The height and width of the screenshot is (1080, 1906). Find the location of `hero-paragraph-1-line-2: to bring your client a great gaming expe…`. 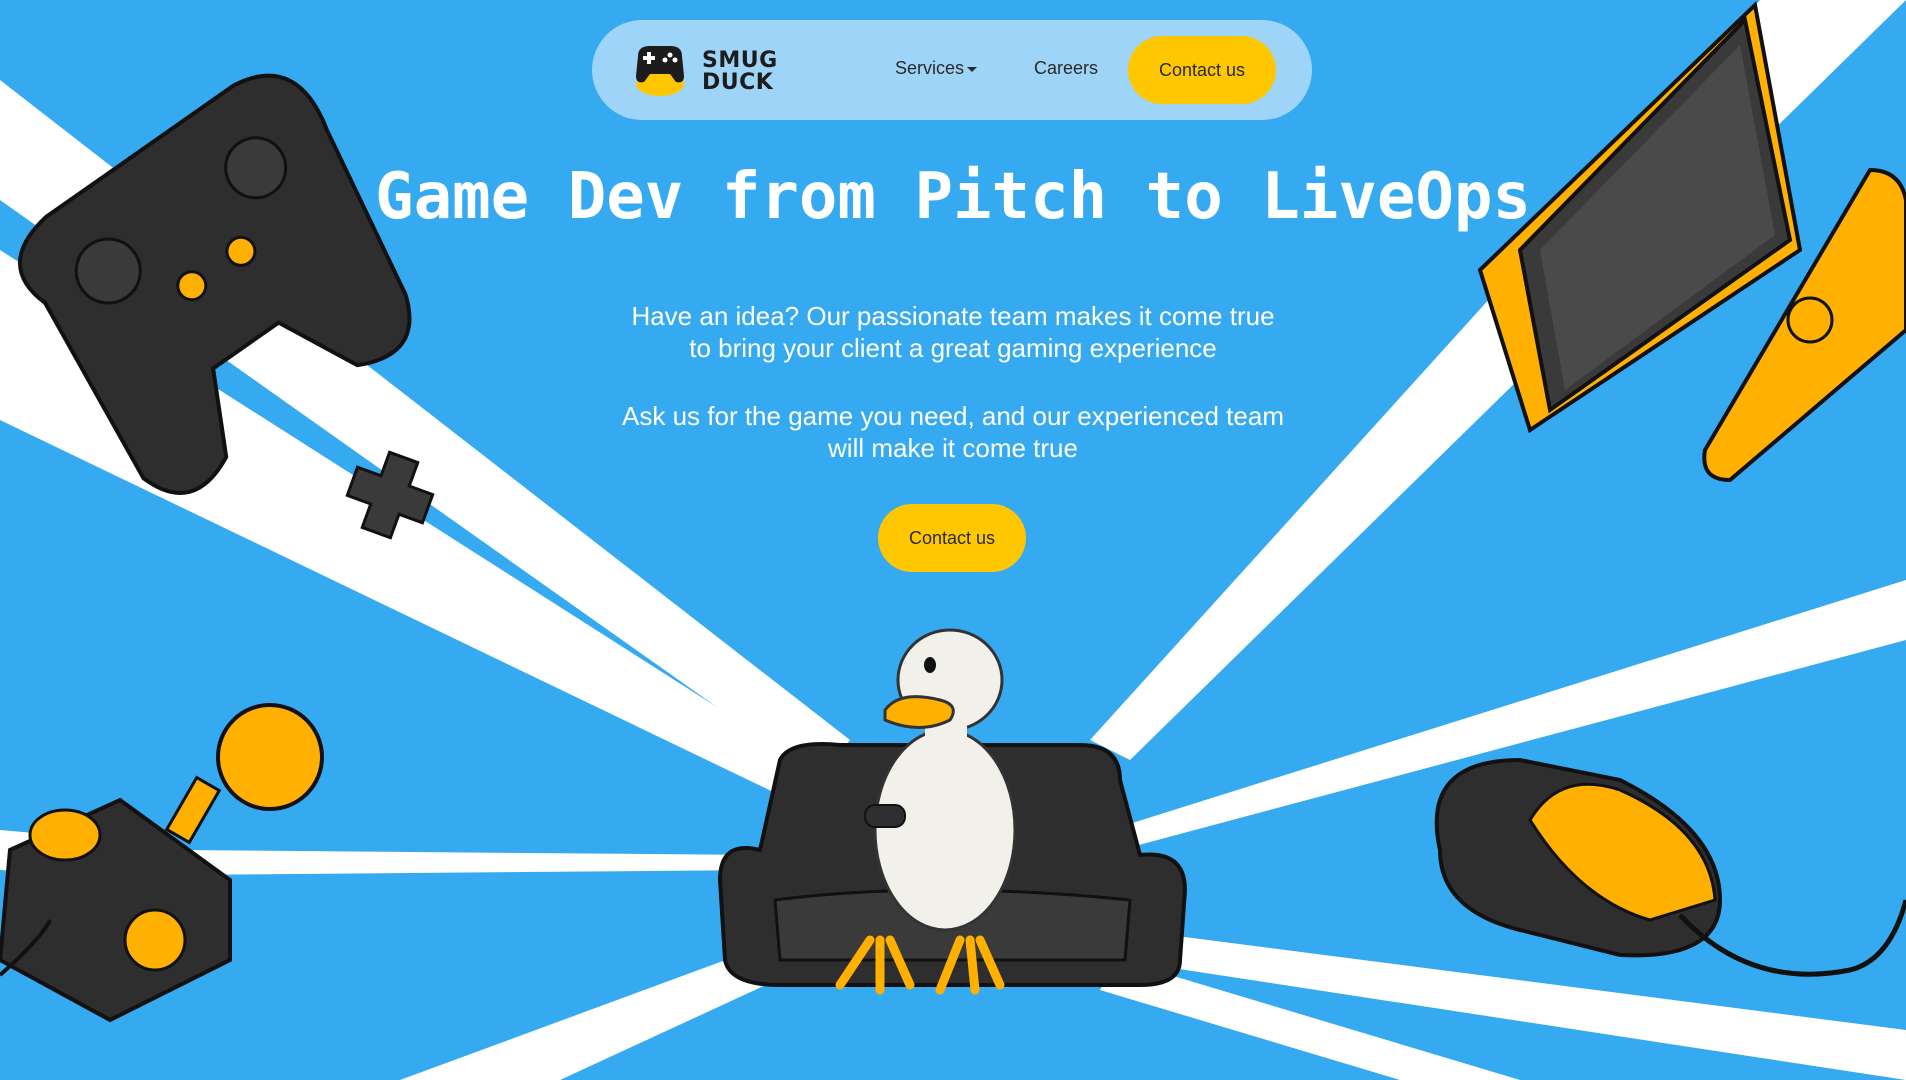

hero-paragraph-1-line-2: to bring your client a great gaming expe… is located at coordinates (953, 348).